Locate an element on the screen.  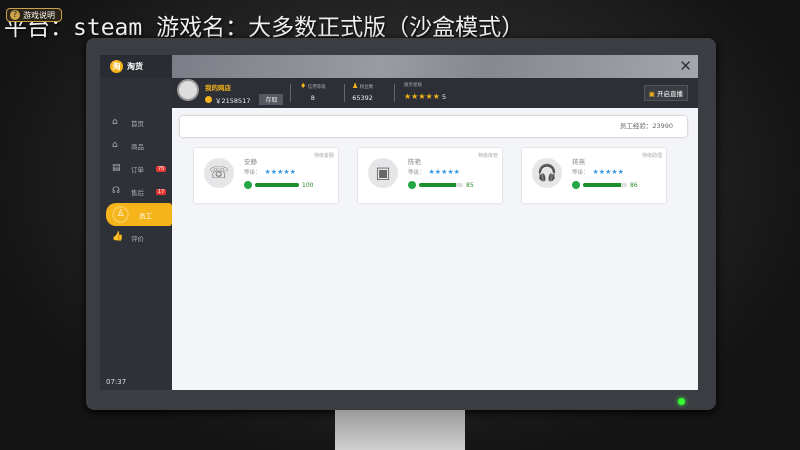
employee-name: 蒋燕 is located at coordinates (578, 162).